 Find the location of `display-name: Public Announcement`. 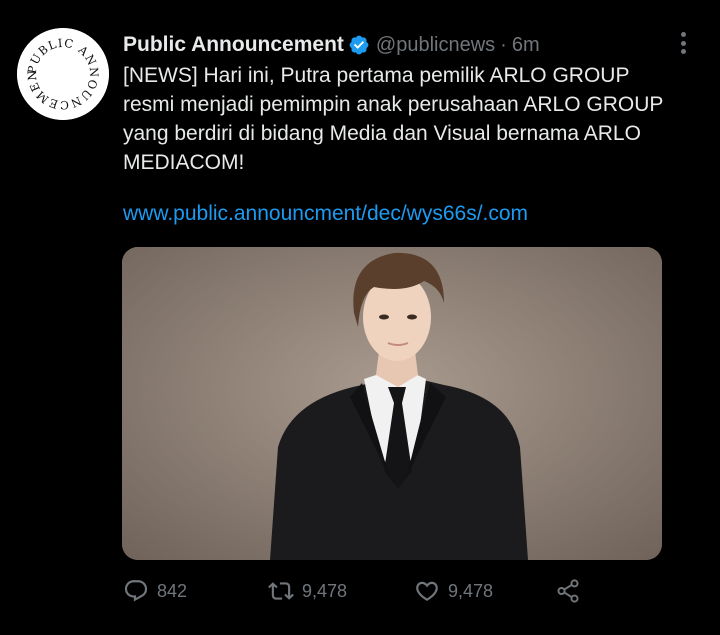

display-name: Public Announcement is located at coordinates (233, 45).